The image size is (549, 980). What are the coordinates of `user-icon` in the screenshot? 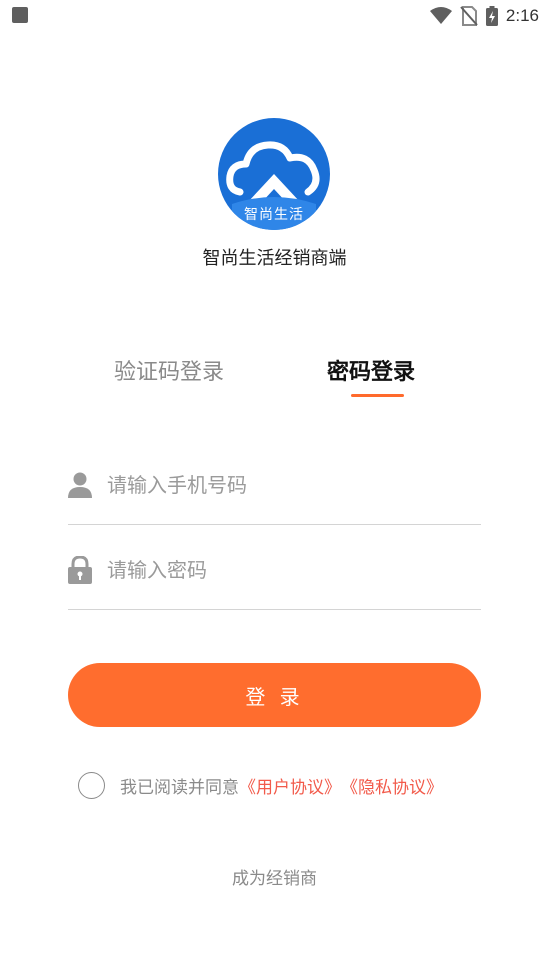 It's located at (80, 485).